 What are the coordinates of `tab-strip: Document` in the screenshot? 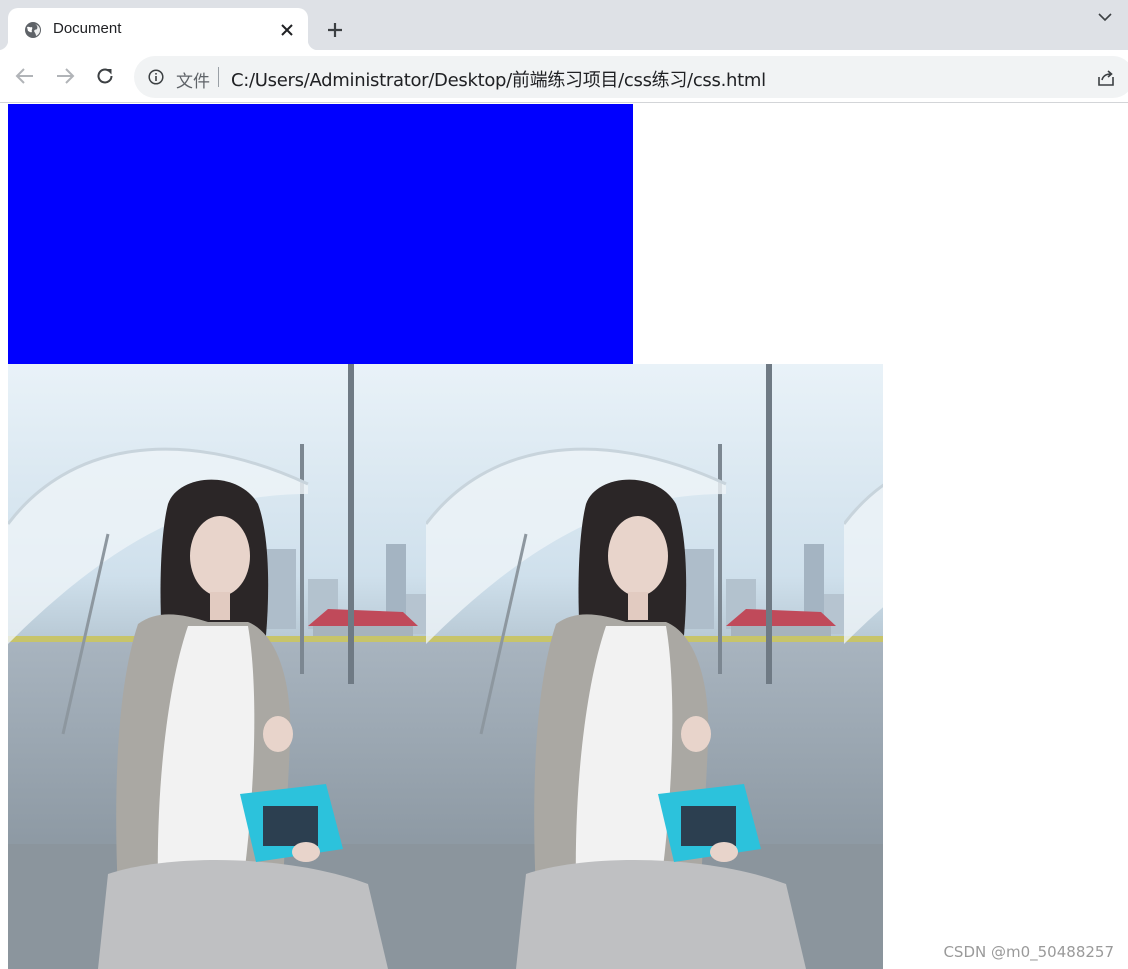 It's located at (564, 25).